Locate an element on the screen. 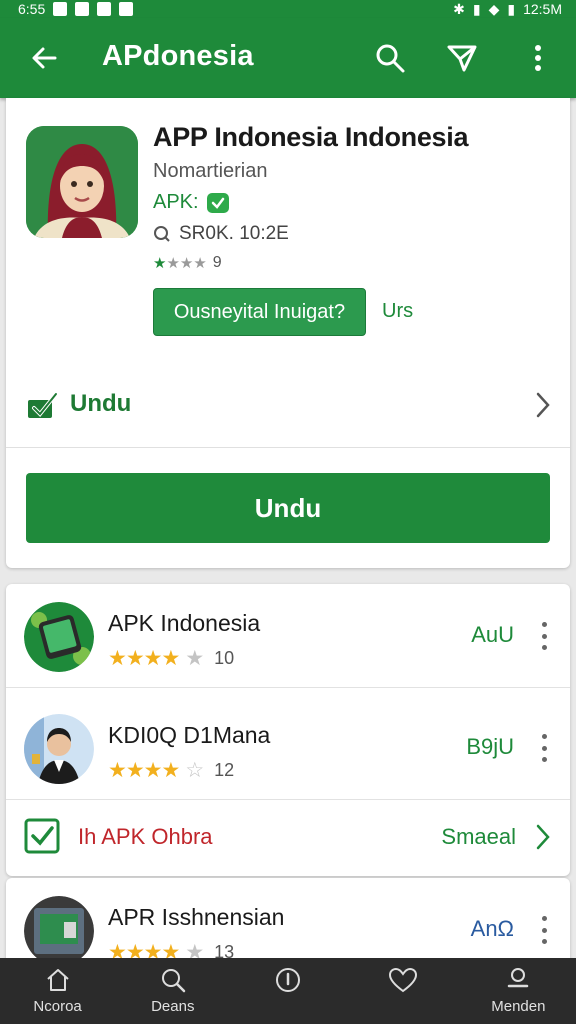  list-item-title: APK Indonesia is located at coordinates (184, 623).